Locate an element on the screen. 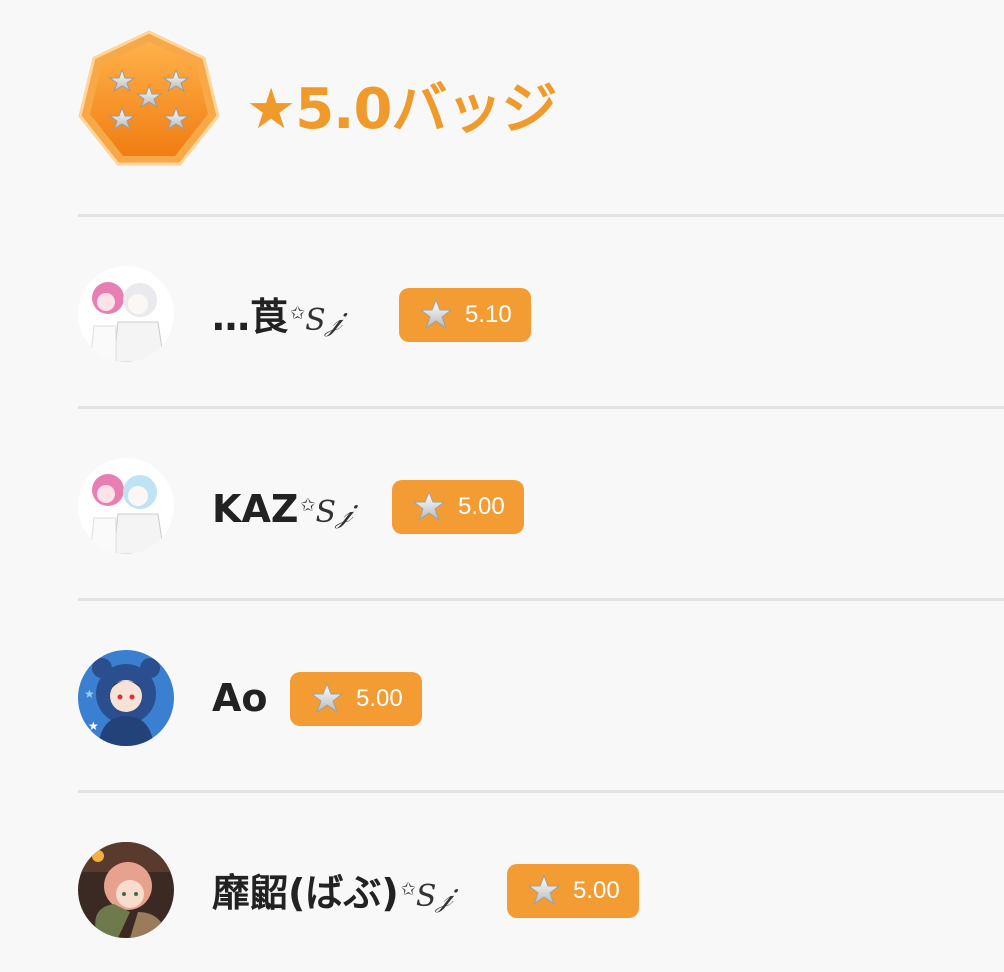 The height and width of the screenshot is (972, 1004). avatar: ★ ★ is located at coordinates (126, 698).